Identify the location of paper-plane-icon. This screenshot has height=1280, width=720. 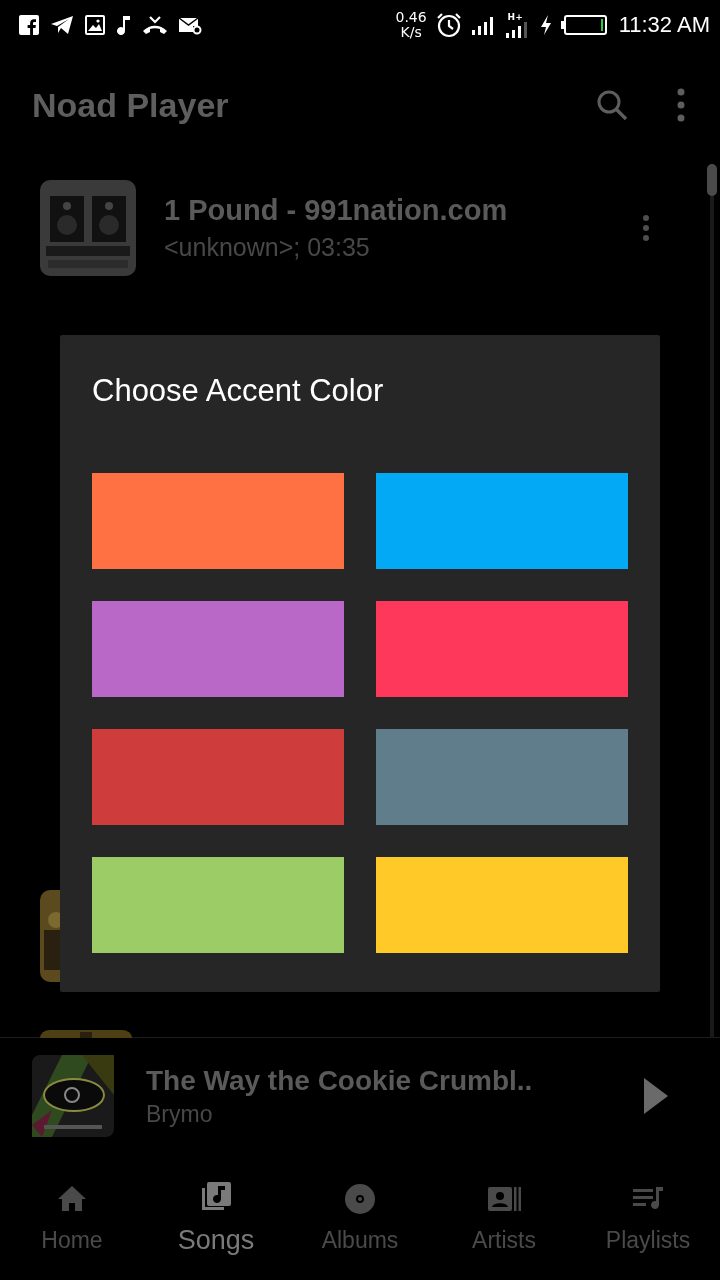
(62, 25).